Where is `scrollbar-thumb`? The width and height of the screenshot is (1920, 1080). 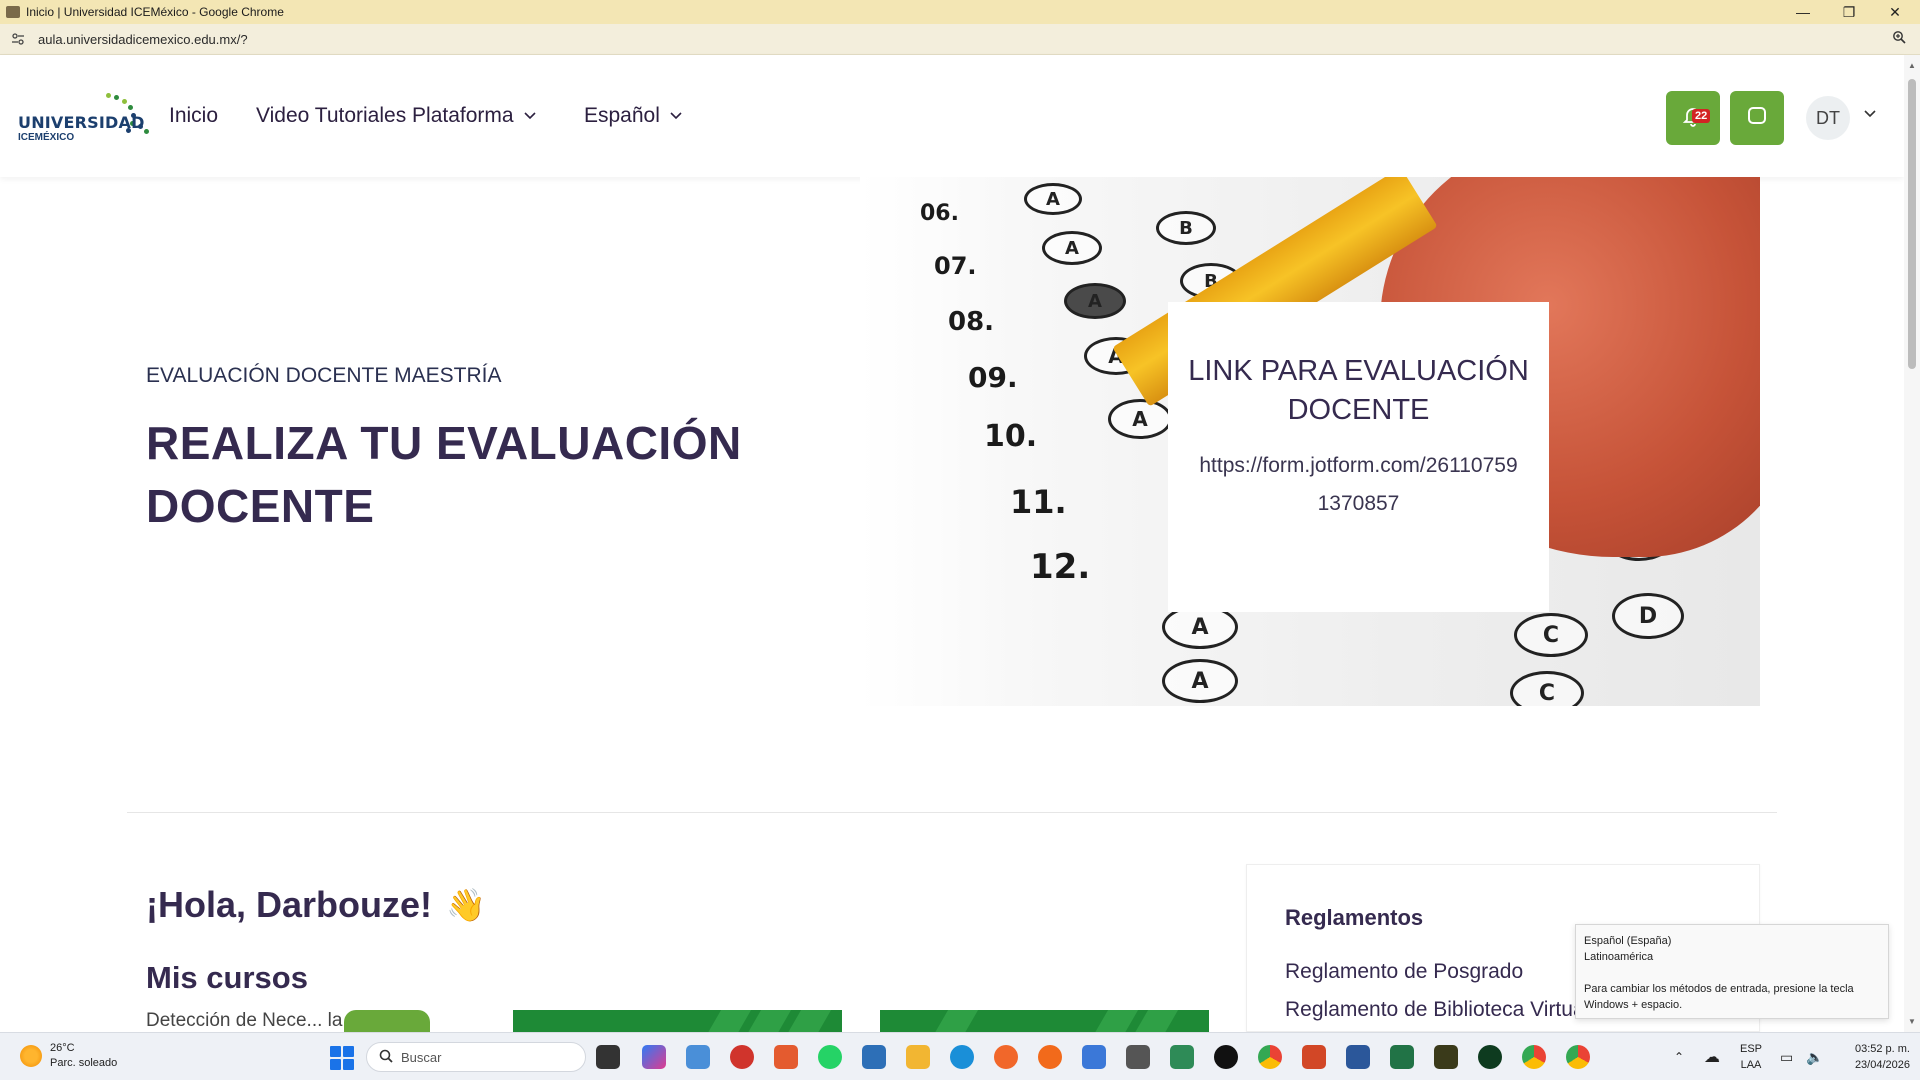 scrollbar-thumb is located at coordinates (1912, 224).